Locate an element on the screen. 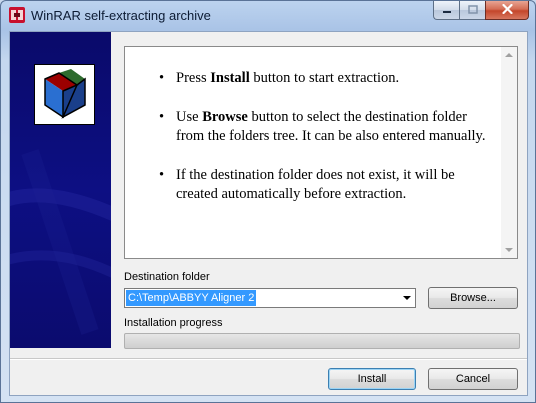 This screenshot has height=403, width=536. installation-progress-bar is located at coordinates (322, 341).